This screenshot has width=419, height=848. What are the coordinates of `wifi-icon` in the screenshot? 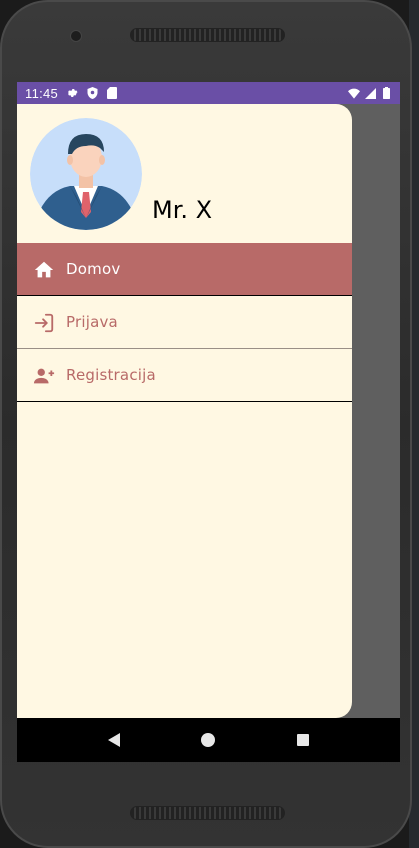 It's located at (354, 93).